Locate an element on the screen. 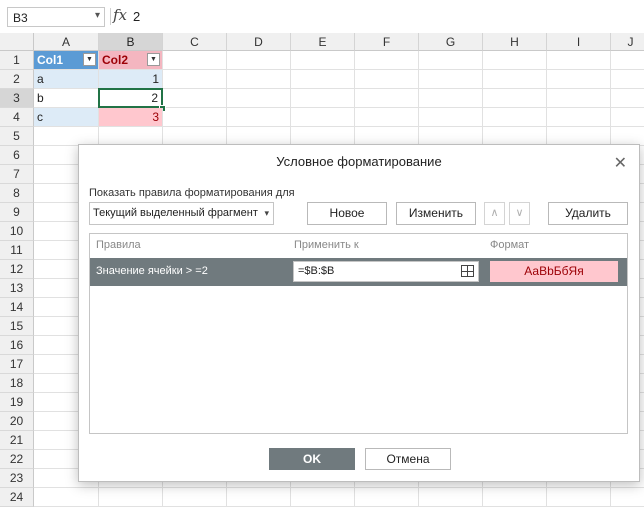  ok-button: OK is located at coordinates (312, 459).